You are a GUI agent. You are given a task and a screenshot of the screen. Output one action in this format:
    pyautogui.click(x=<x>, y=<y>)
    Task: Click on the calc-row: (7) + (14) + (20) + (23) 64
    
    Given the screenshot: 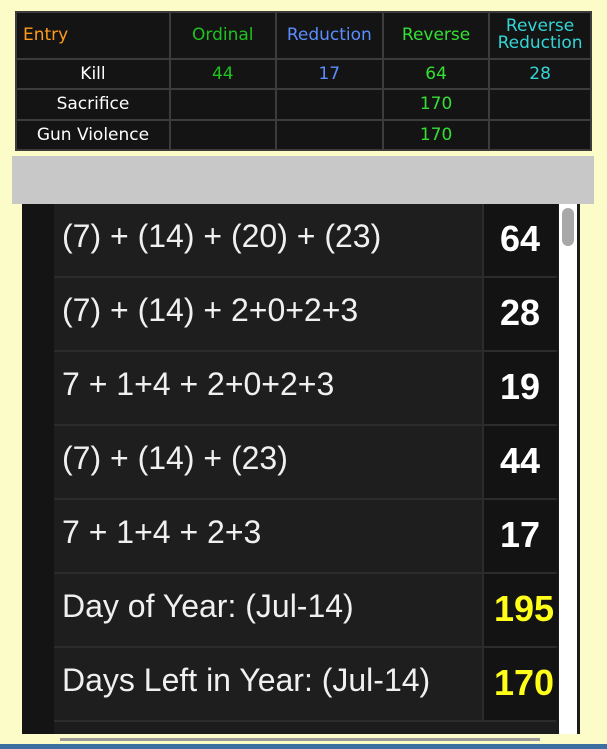 What is the action you would take?
    pyautogui.click(x=306, y=241)
    